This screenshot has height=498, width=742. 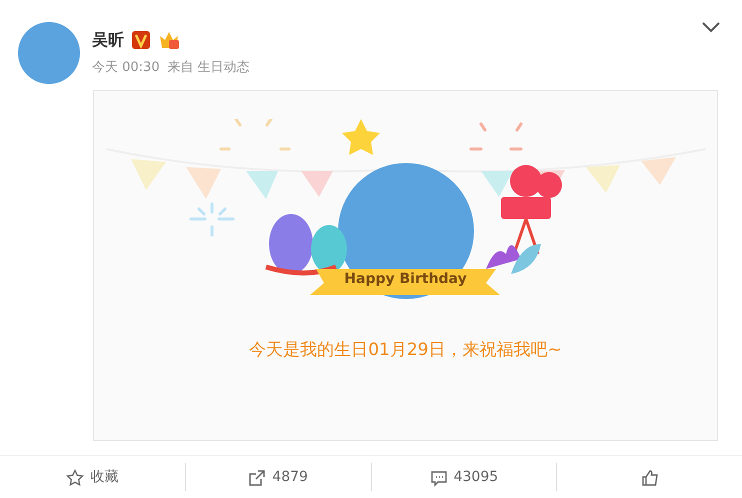 What do you see at coordinates (278, 477) in the screenshot?
I see `repost-button: 4879` at bounding box center [278, 477].